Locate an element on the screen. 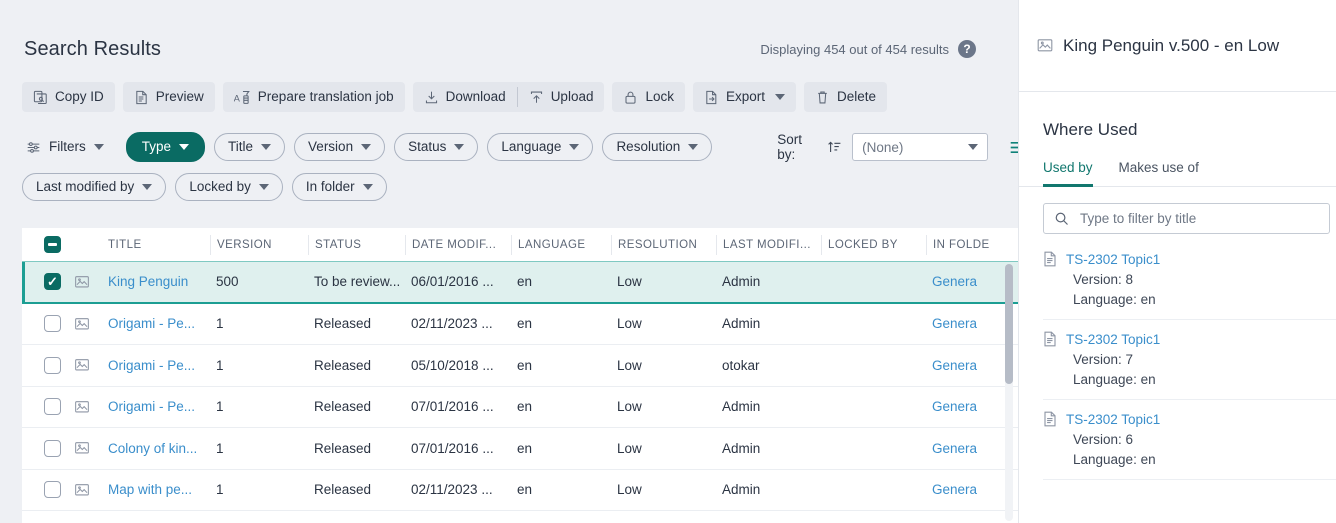 This screenshot has height=523, width=1336. prepare-translation-job-button: A Prepare translation job is located at coordinates (313, 97).